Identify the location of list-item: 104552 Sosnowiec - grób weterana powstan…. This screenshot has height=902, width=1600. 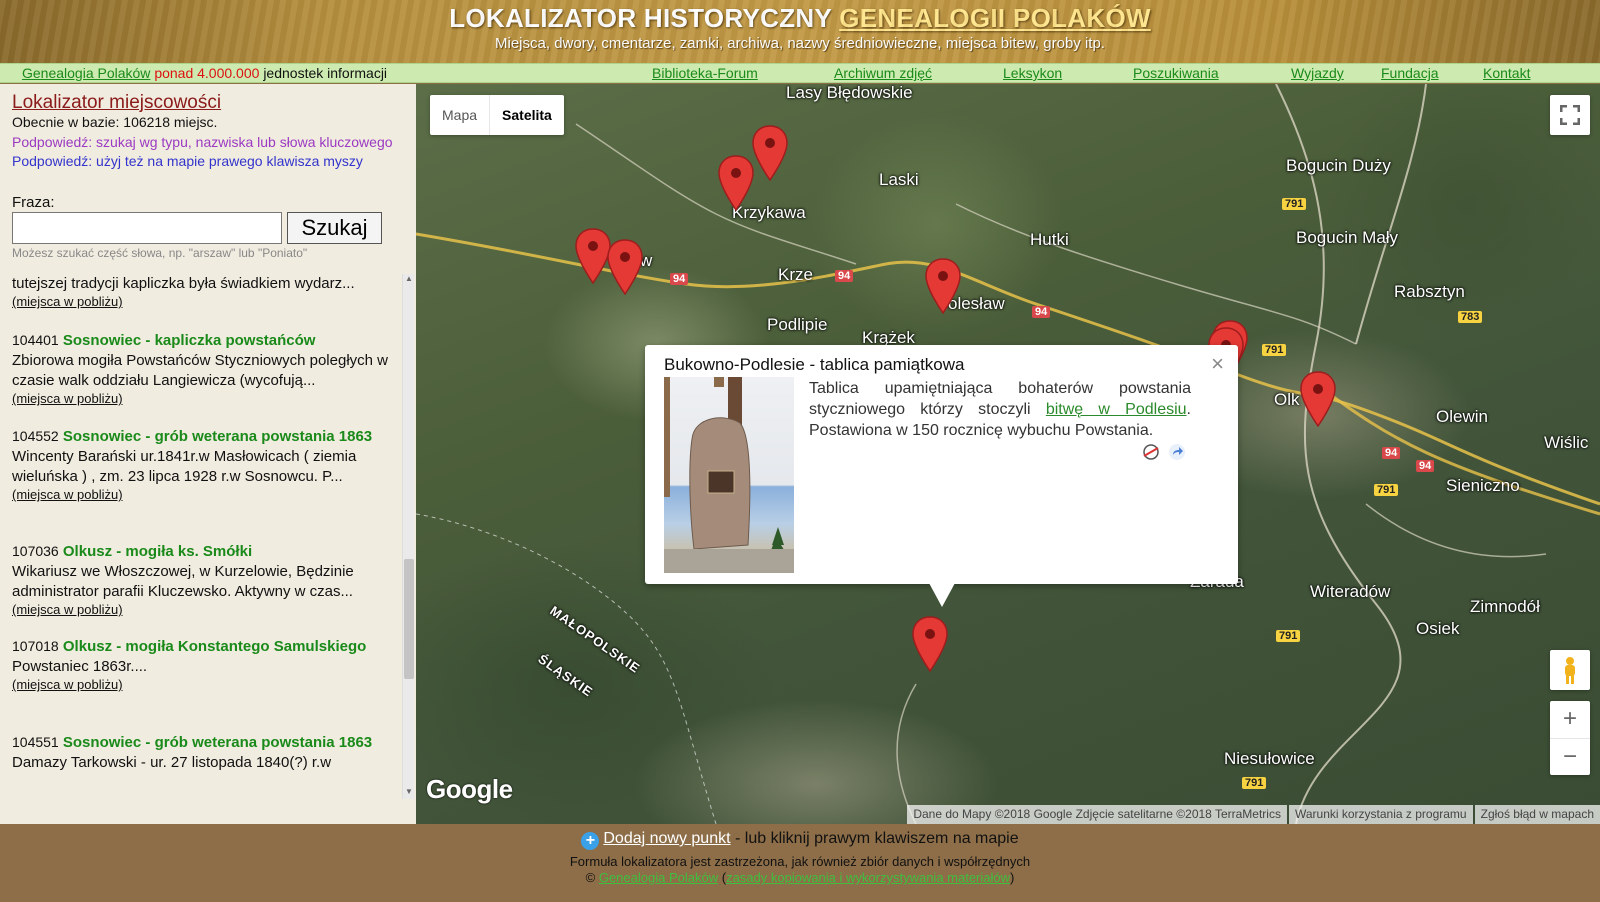
(206, 464).